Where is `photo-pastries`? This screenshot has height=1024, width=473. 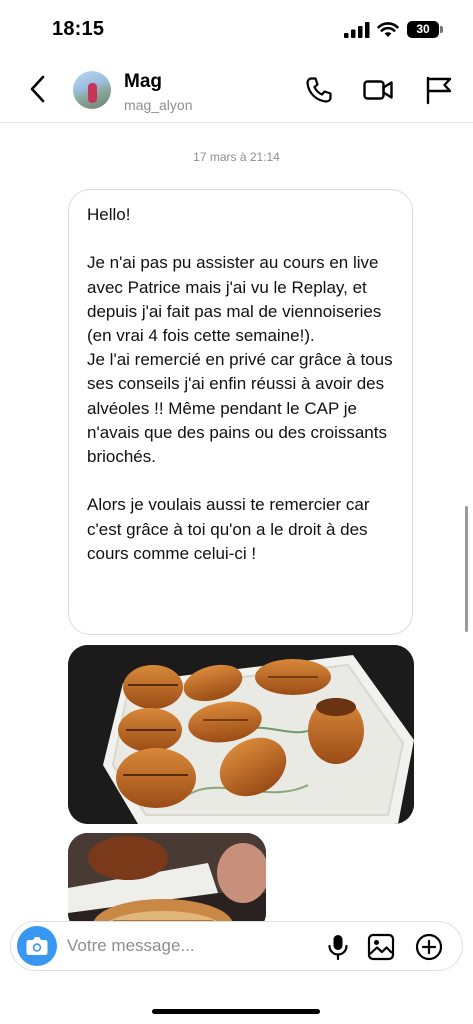
photo-pastries is located at coordinates (241, 734).